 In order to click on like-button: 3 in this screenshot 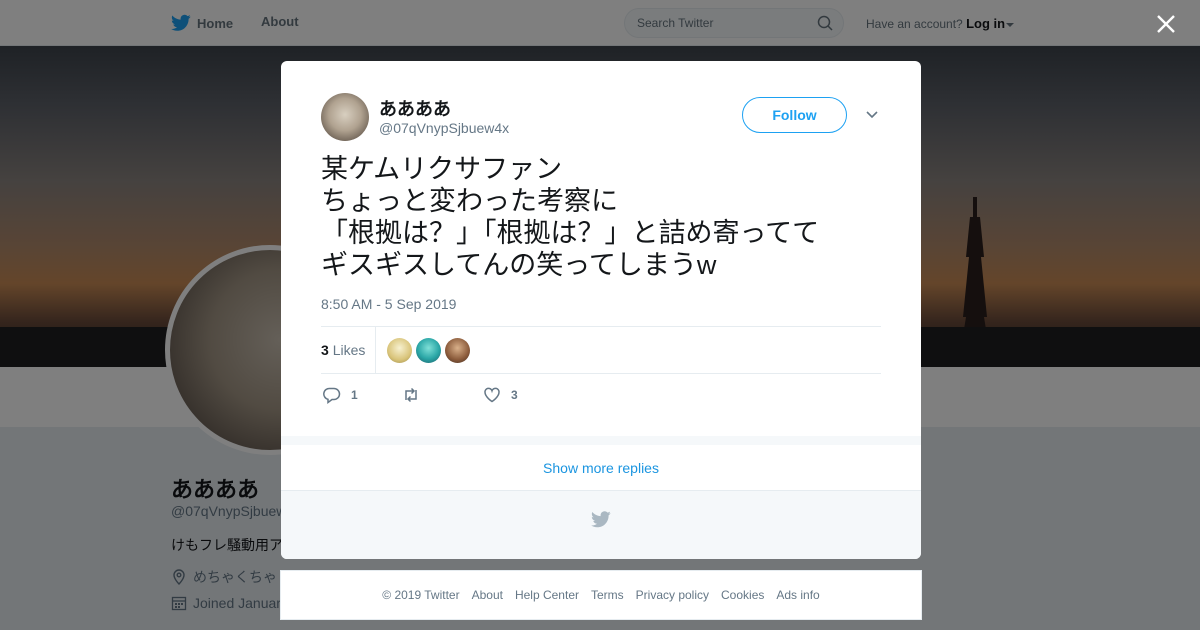, I will do `click(500, 395)`.